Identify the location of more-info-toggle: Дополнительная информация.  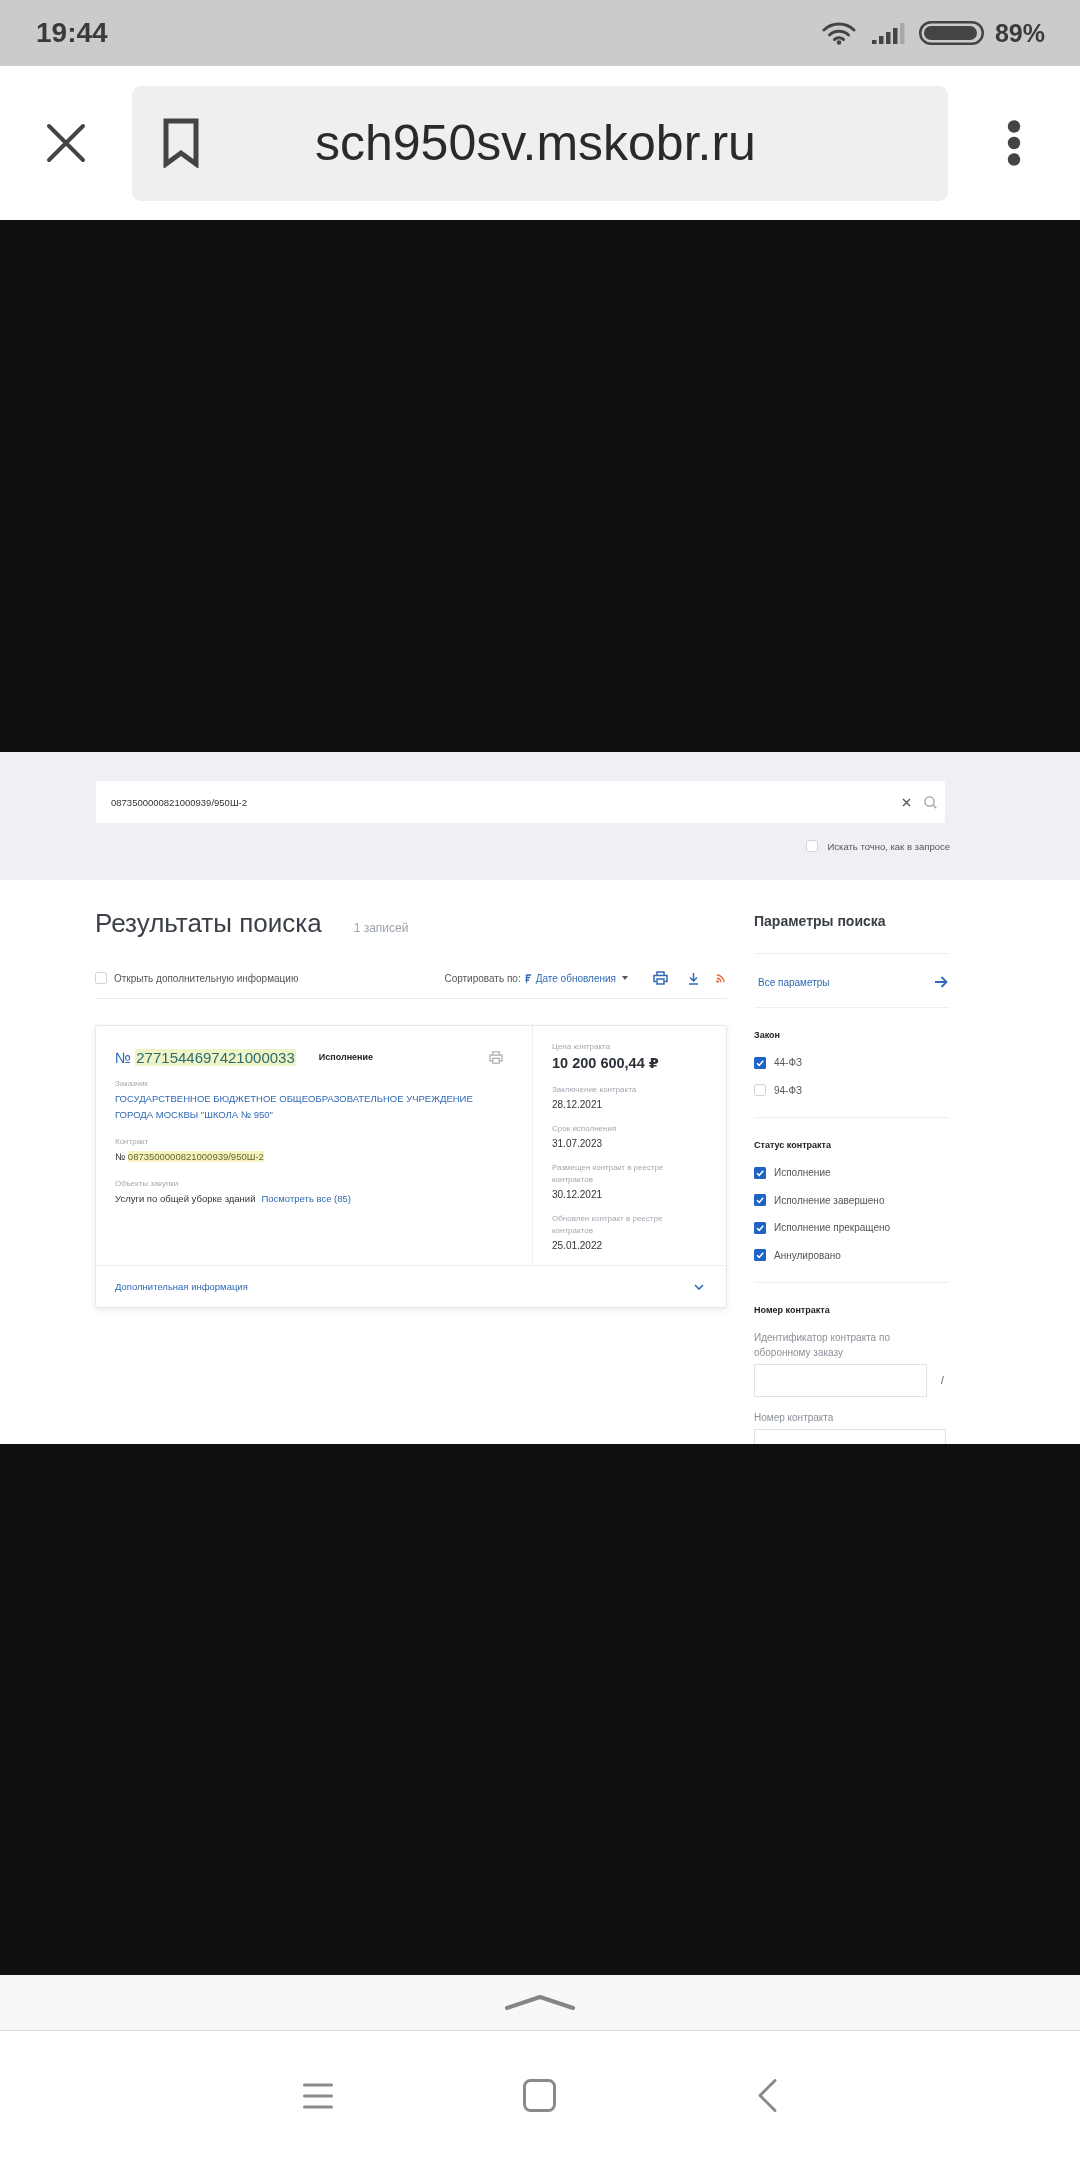
(411, 1286).